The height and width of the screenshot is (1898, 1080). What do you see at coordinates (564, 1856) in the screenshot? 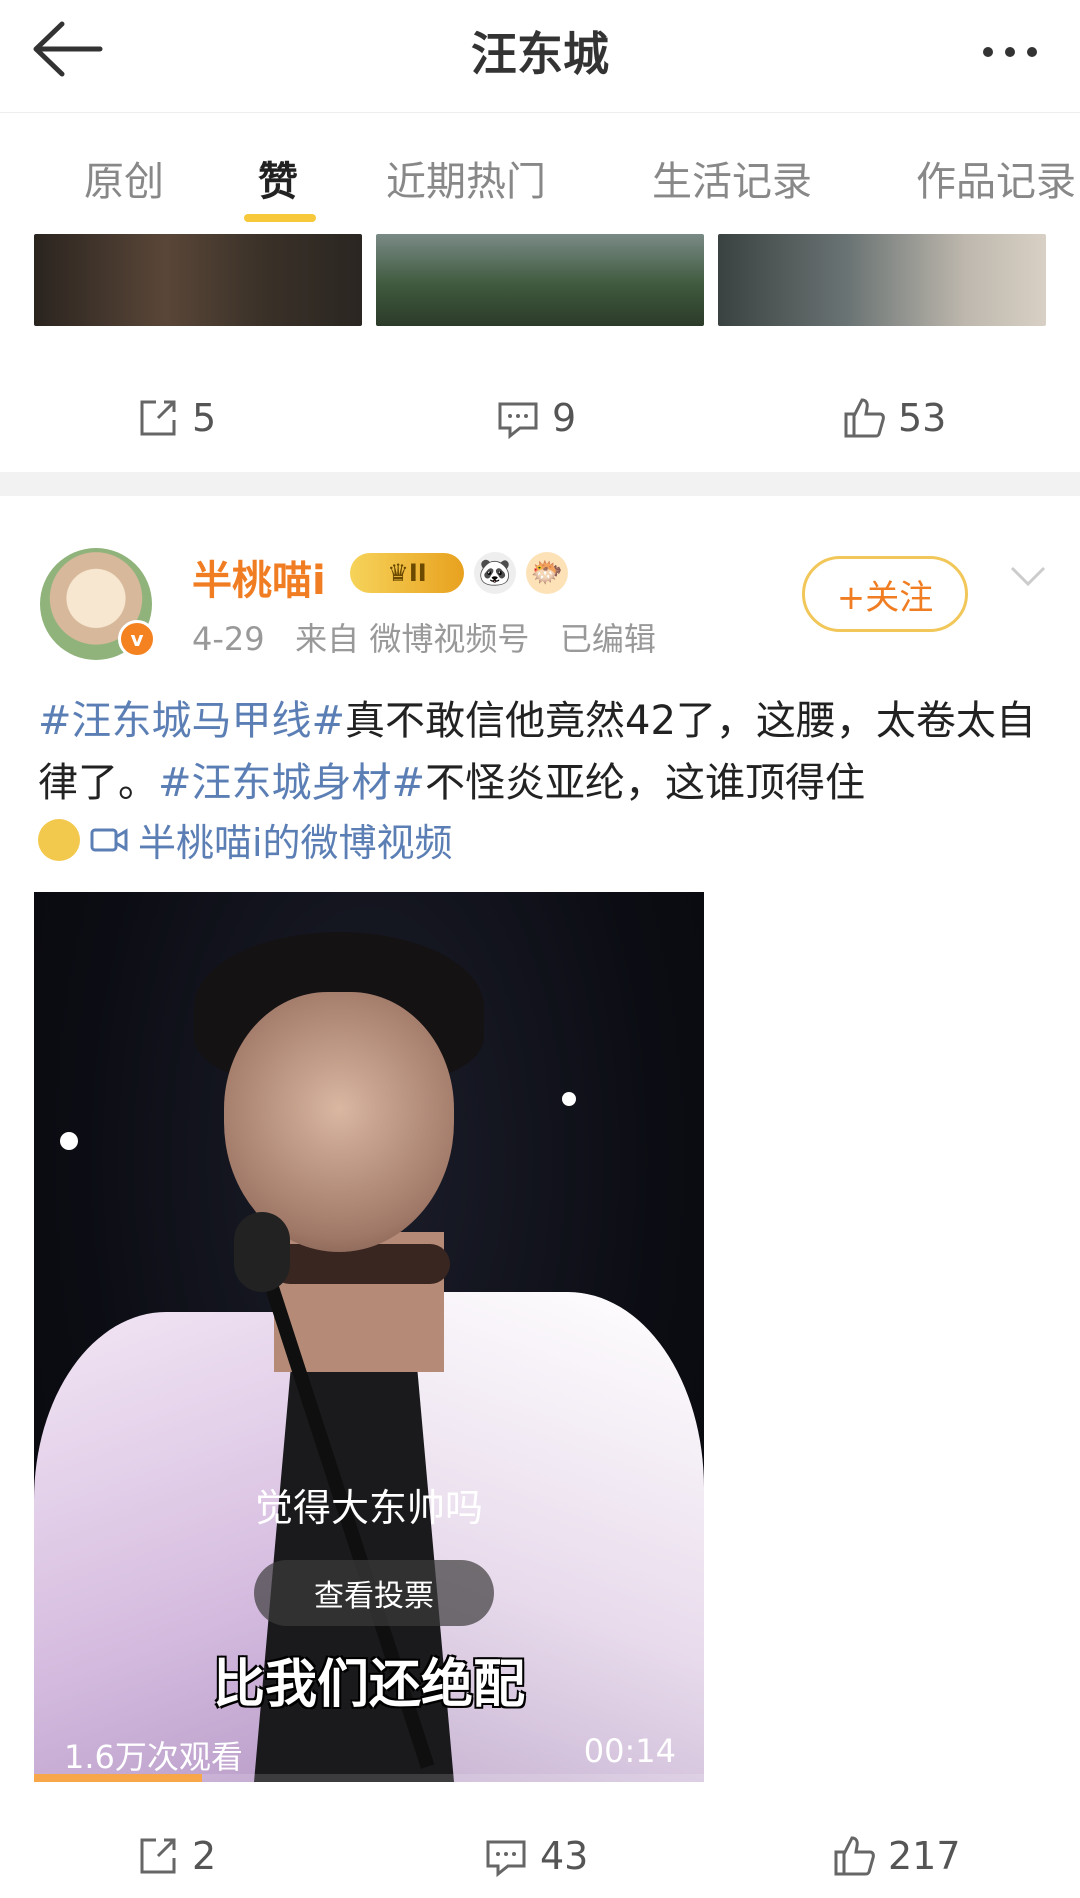
I see `comment-count: 43` at bounding box center [564, 1856].